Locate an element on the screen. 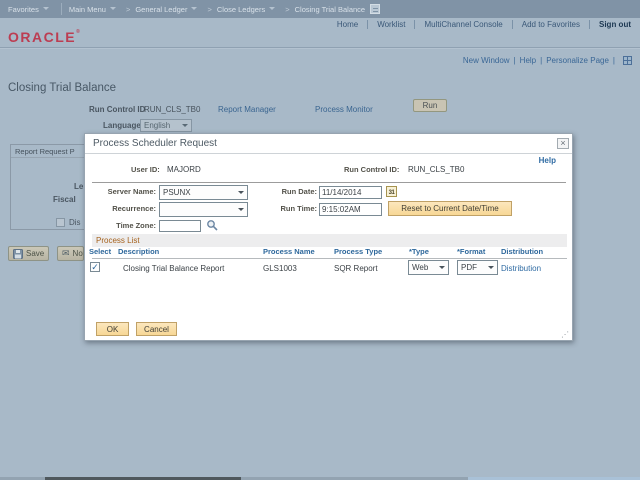 Image resolution: width=640 pixels, height=480 pixels. col-format: *Format is located at coordinates (471, 251).